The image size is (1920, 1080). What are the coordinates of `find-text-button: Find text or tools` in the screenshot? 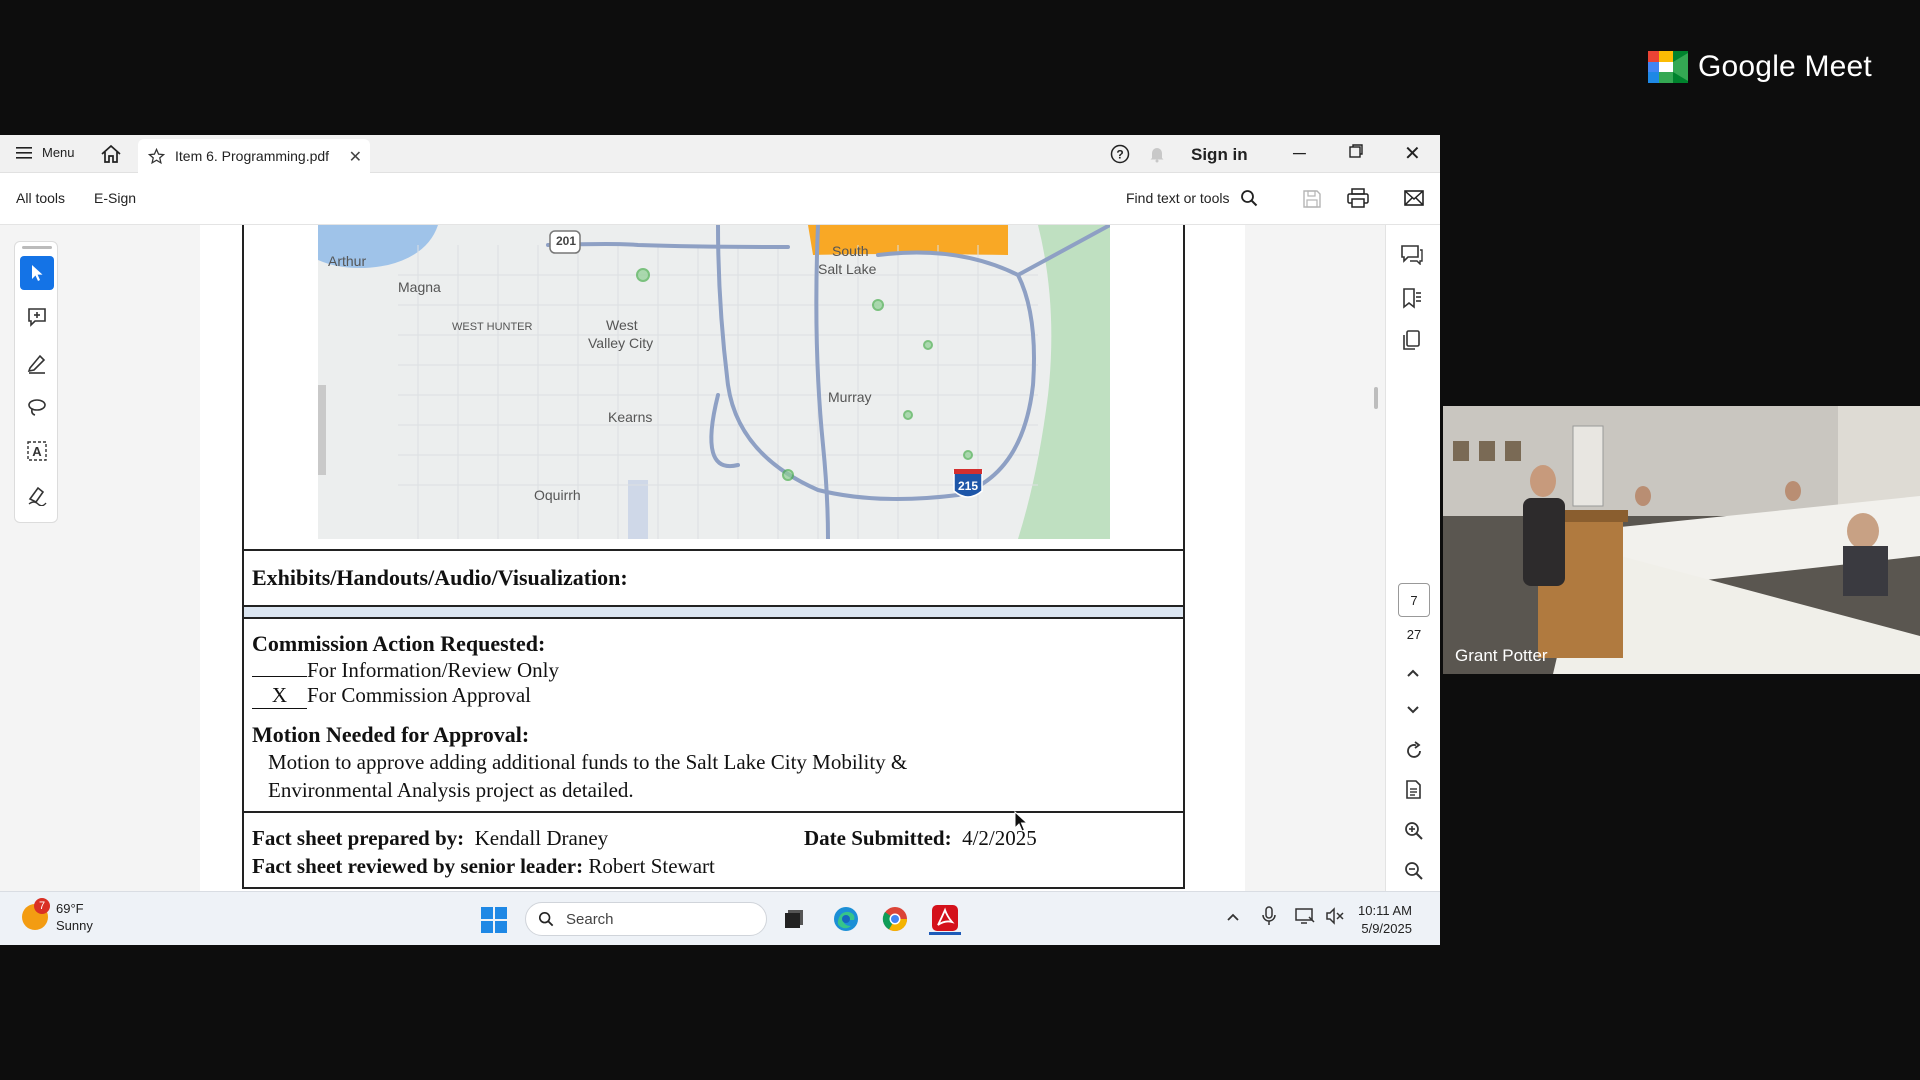 It's located at (1192, 198).